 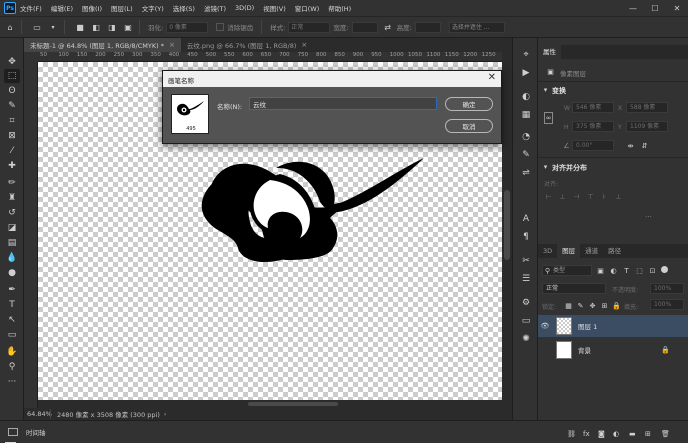 I want to click on brush-tool-icon: ✏, so click(x=12, y=183).